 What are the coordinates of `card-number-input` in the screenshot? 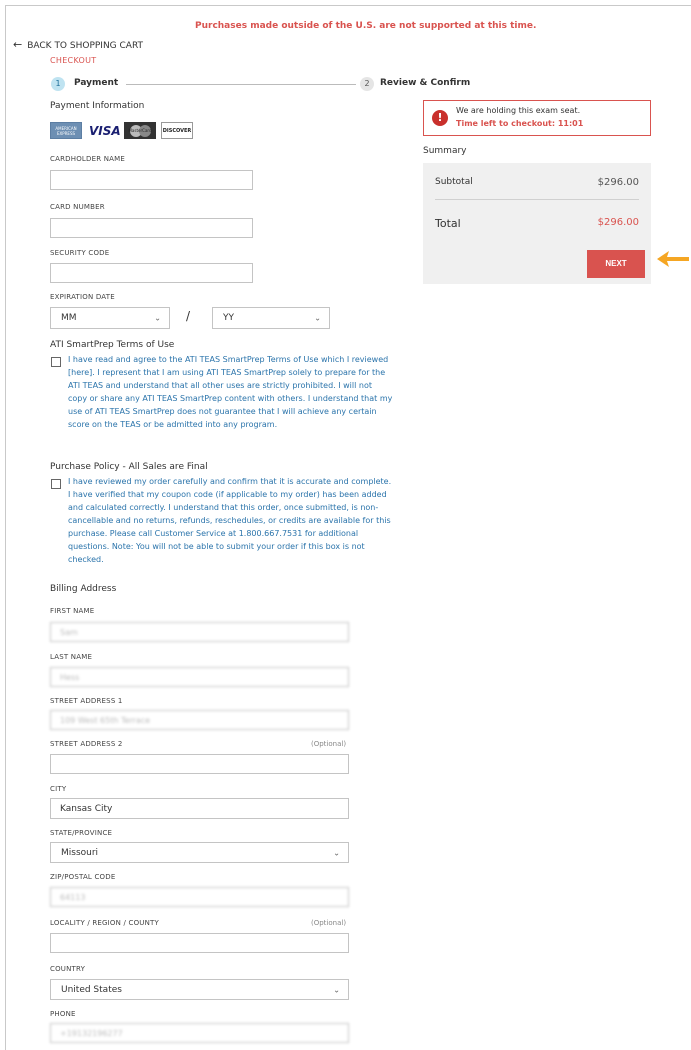 It's located at (151, 228).